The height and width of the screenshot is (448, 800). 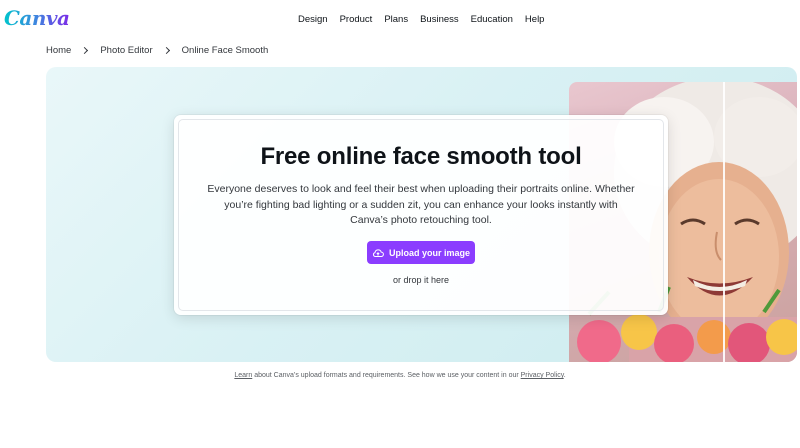 I want to click on learn-link: Learn, so click(x=243, y=375).